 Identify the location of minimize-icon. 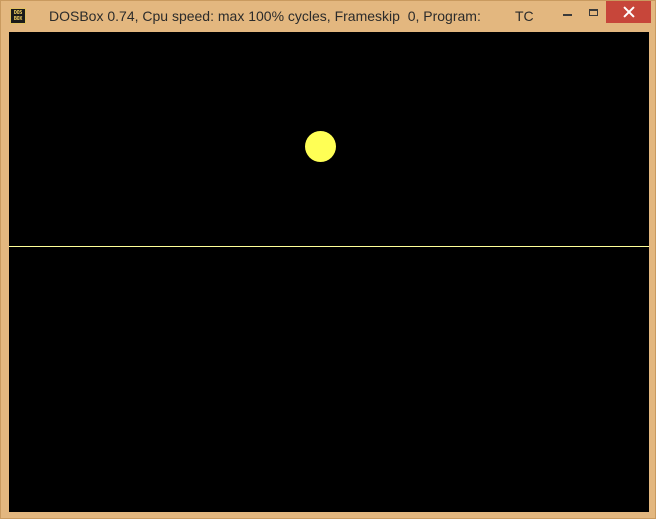
(567, 15).